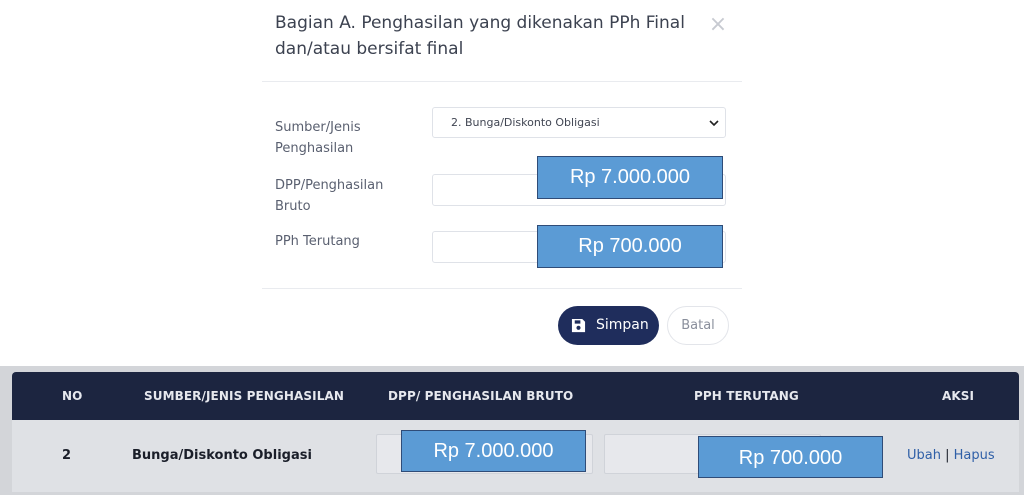 The image size is (1024, 495). I want to click on cancel-button: Batal, so click(698, 325).